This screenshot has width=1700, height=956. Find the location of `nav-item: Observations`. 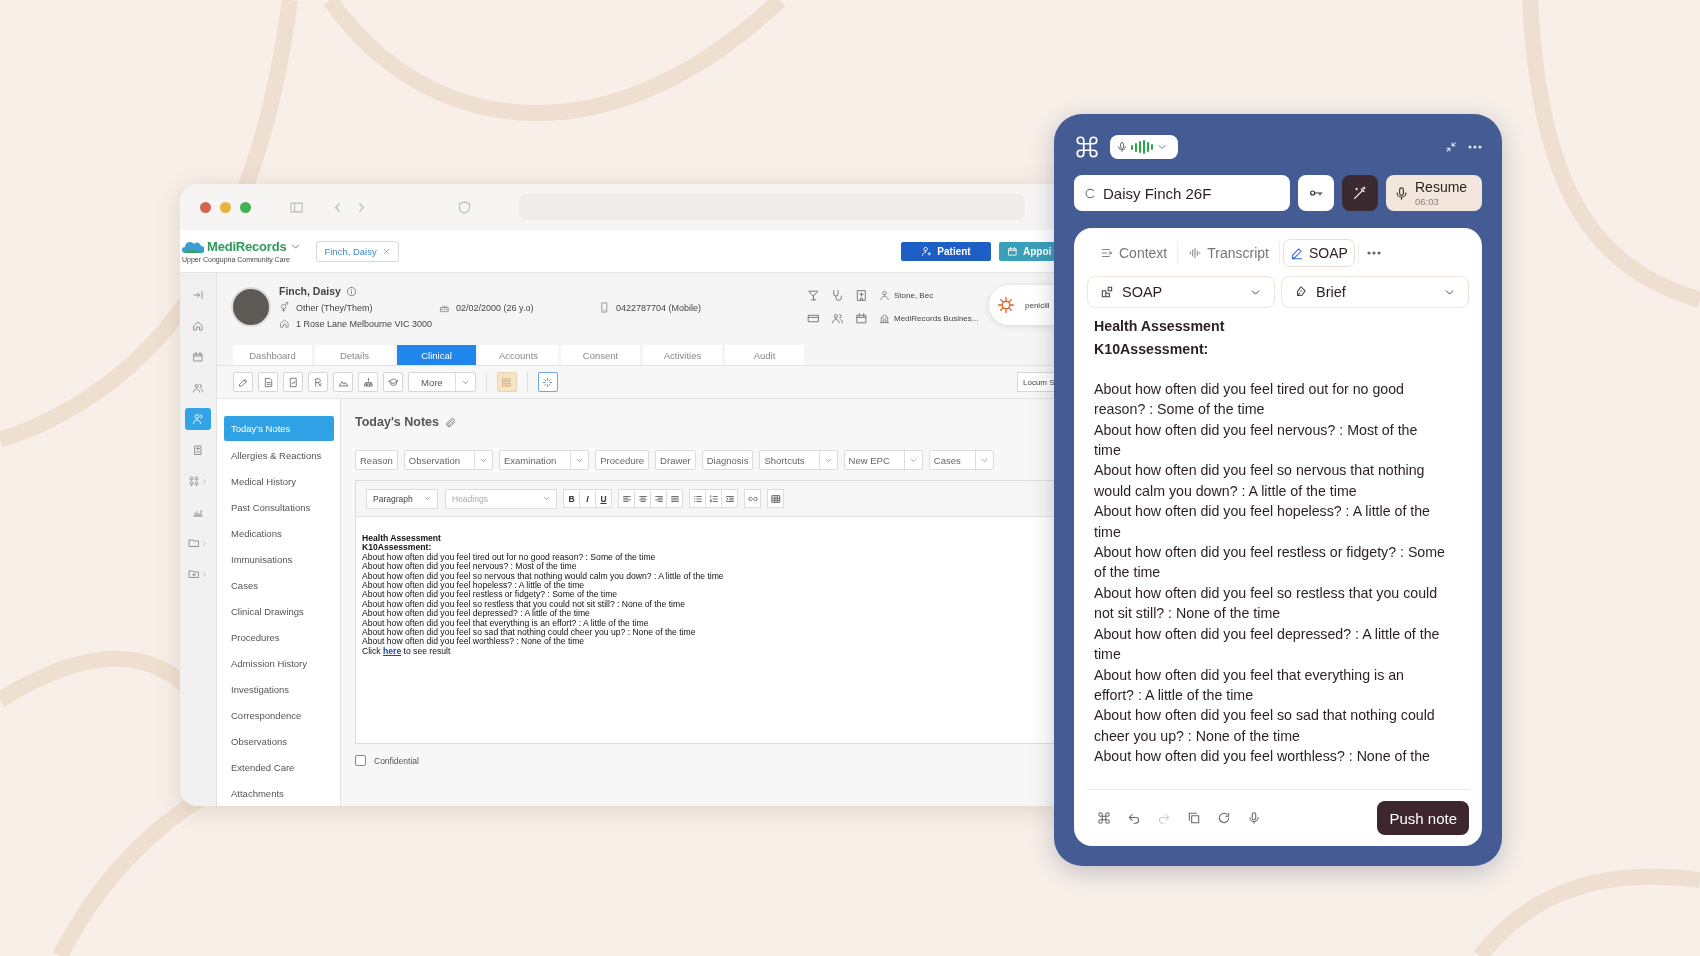

nav-item: Observations is located at coordinates (279, 741).